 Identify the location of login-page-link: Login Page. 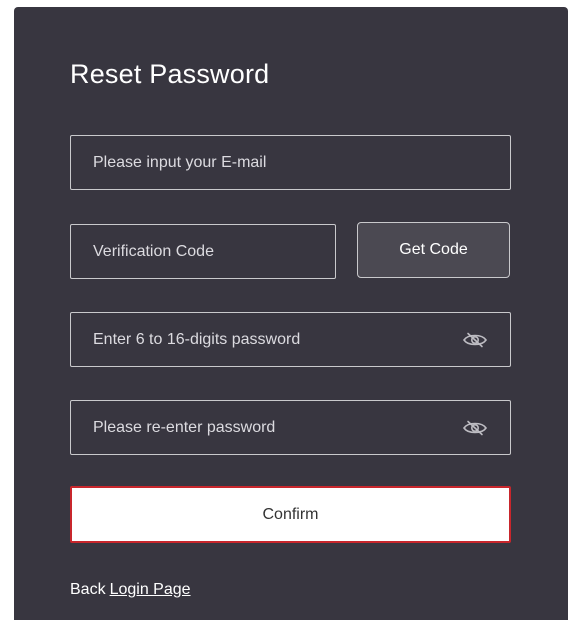
(150, 589).